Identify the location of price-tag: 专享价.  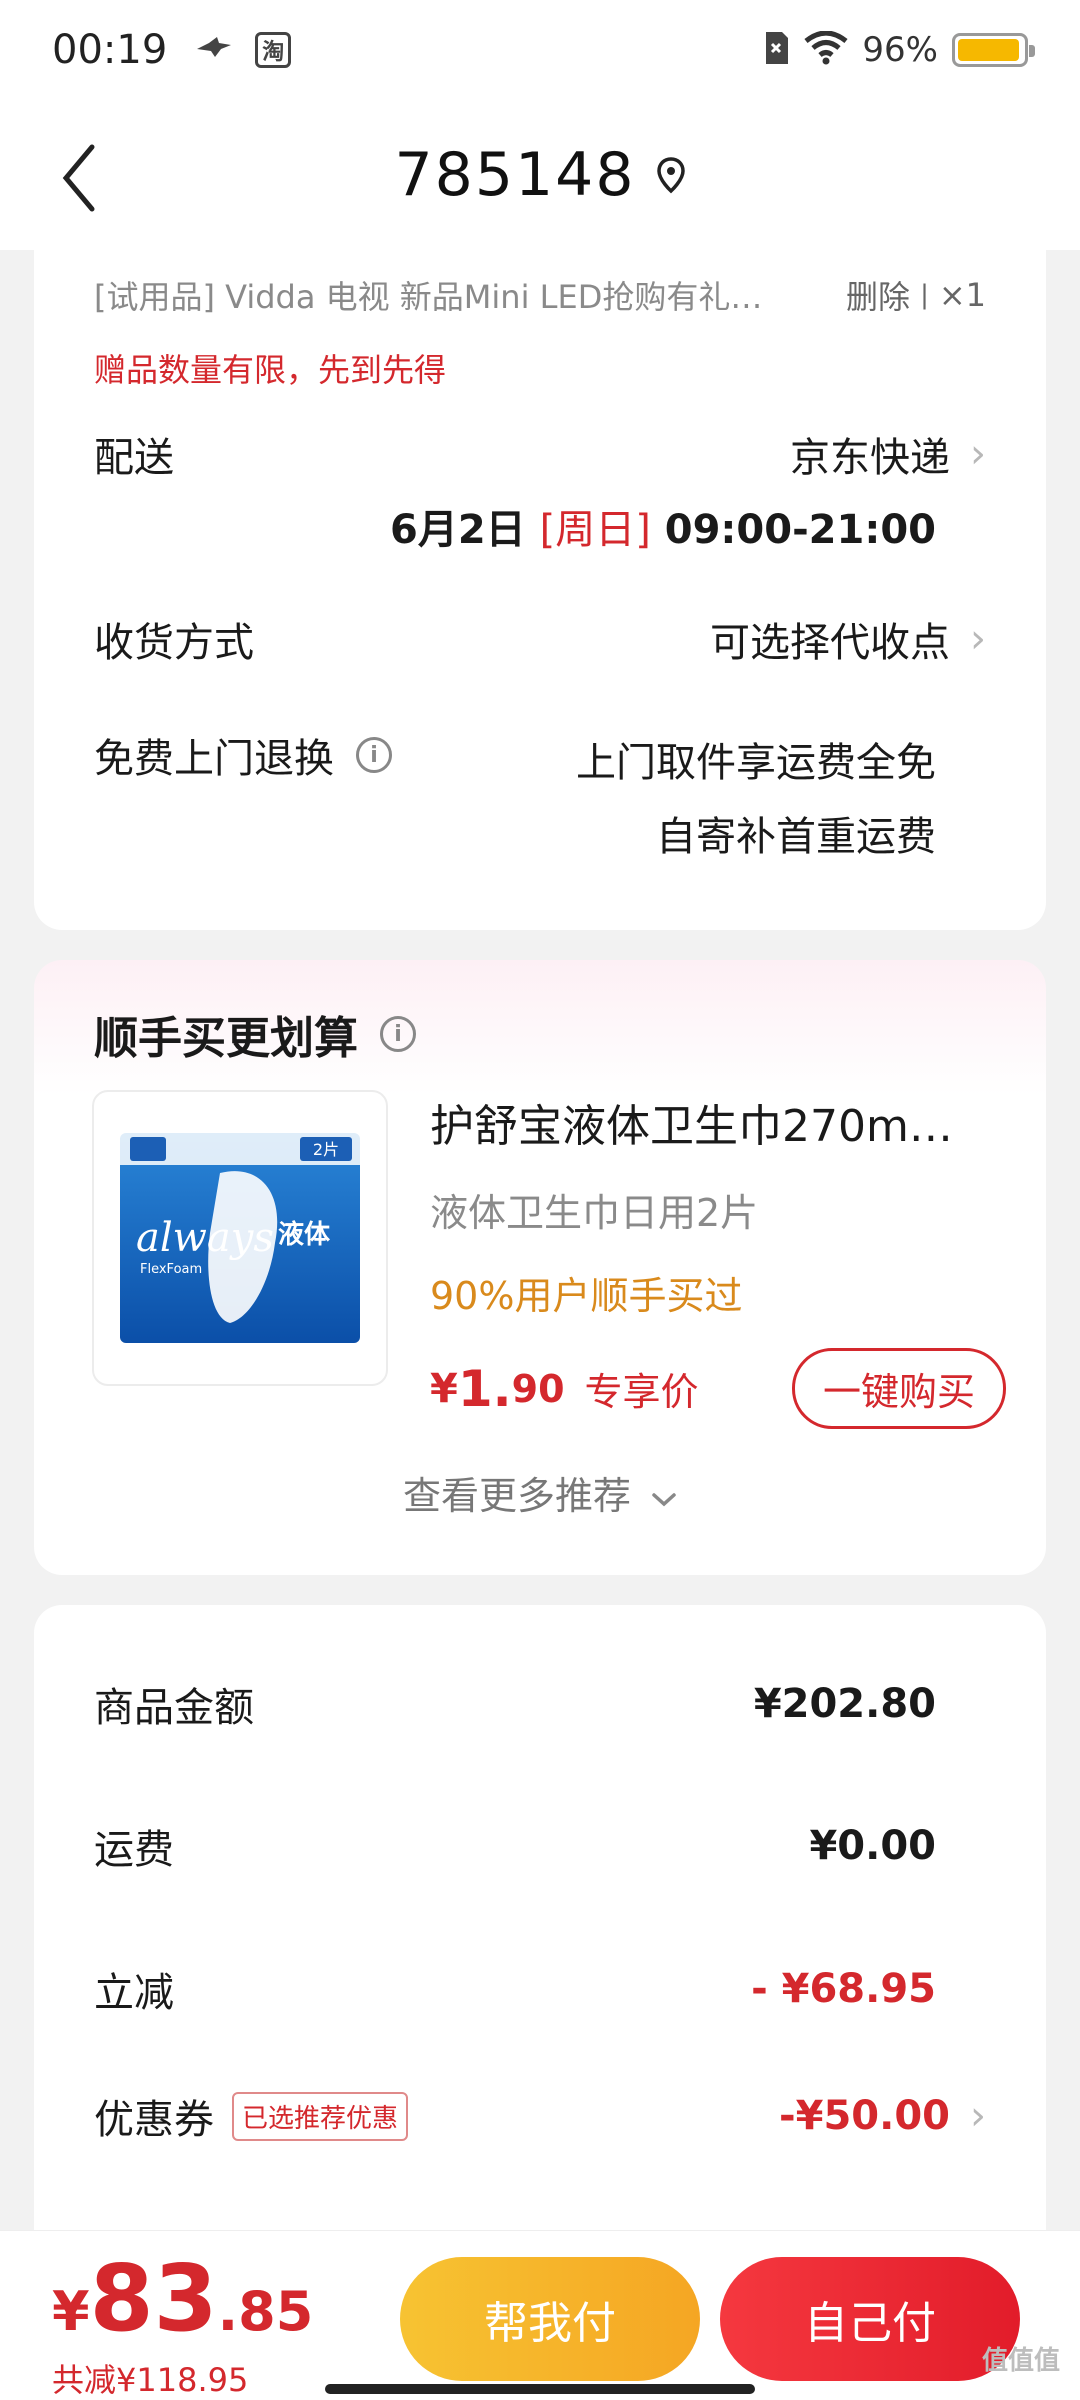
(641, 1392).